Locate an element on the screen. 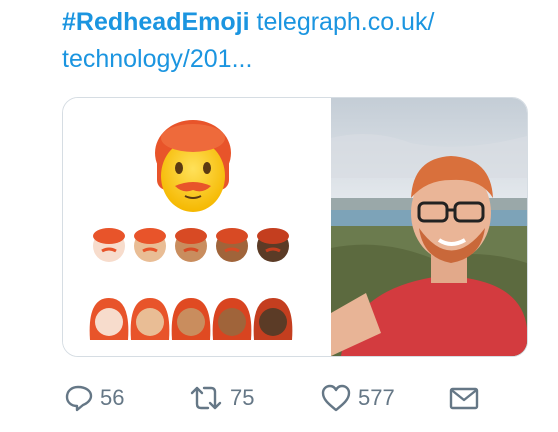  like-action: 577 is located at coordinates (357, 398).